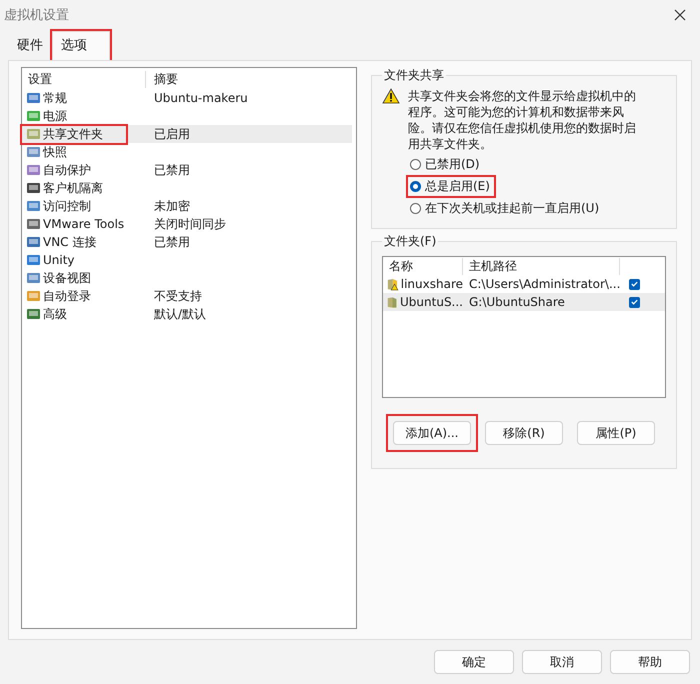  I want to click on tab: 选项, so click(81, 45).